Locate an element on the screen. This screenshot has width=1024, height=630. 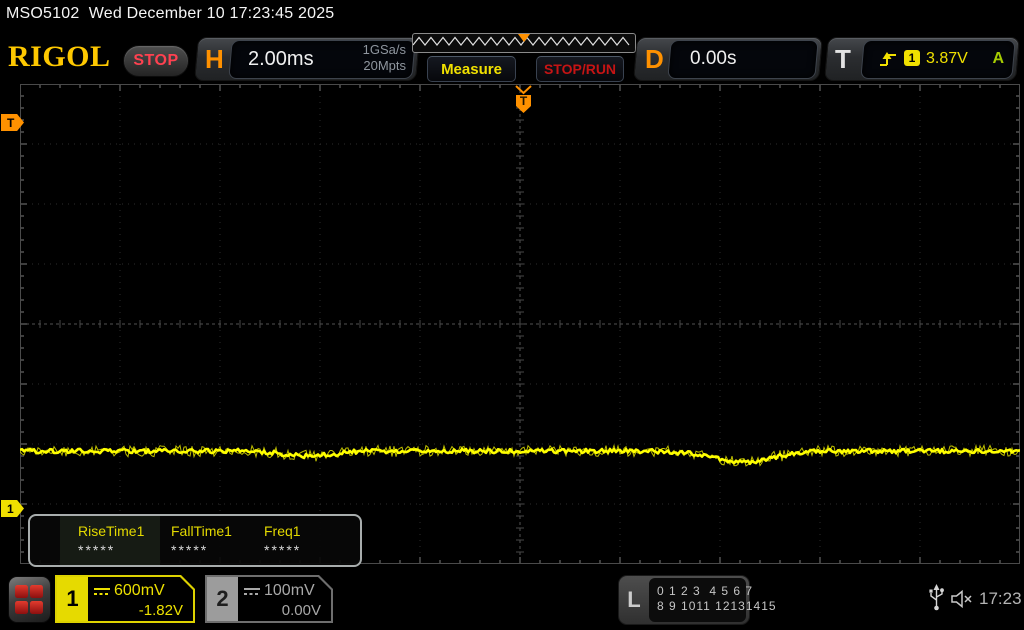
horizontal-menu-tab: H 2.00ms 1GSa/s 20Mpts is located at coordinates (307, 59).